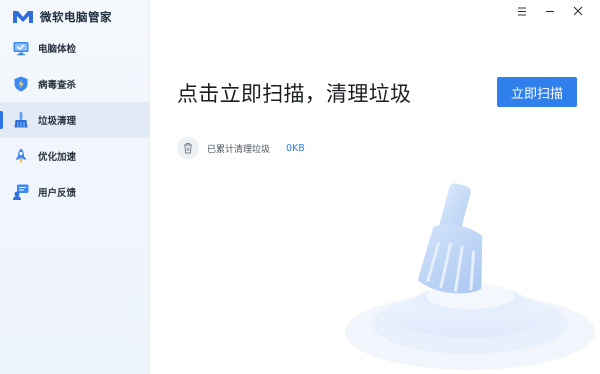 Image resolution: width=600 pixels, height=374 pixels. I want to click on feedback-icon, so click(21, 192).